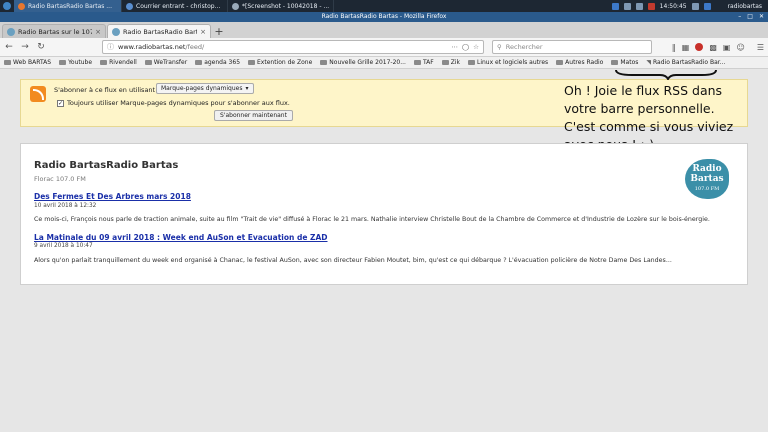 The image size is (768, 432). I want to click on bookmark-label: agenda 365, so click(222, 62).